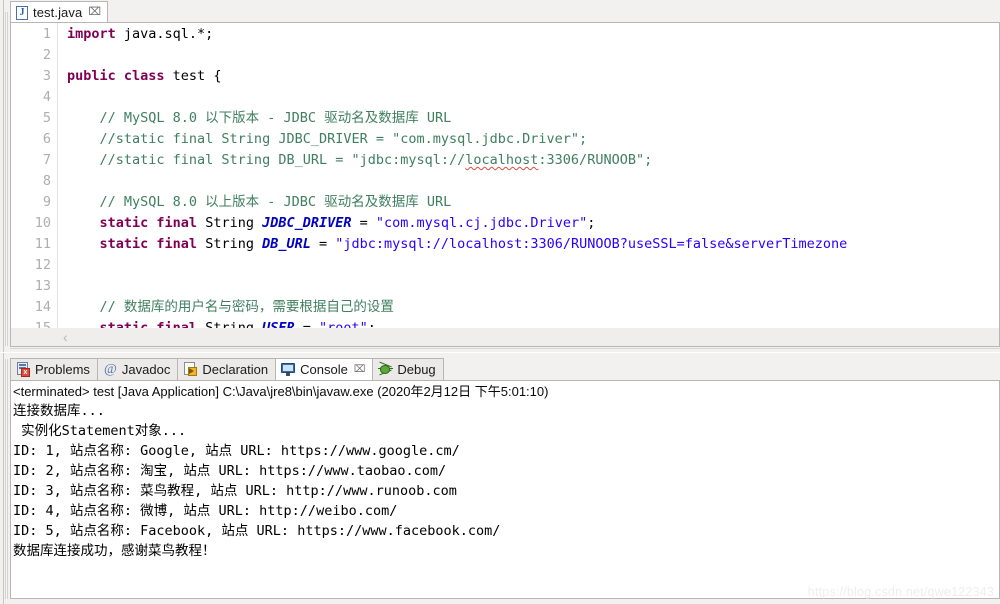 Image resolution: width=1000 pixels, height=604 pixels. What do you see at coordinates (42, 265) in the screenshot?
I see `line-number: 12` at bounding box center [42, 265].